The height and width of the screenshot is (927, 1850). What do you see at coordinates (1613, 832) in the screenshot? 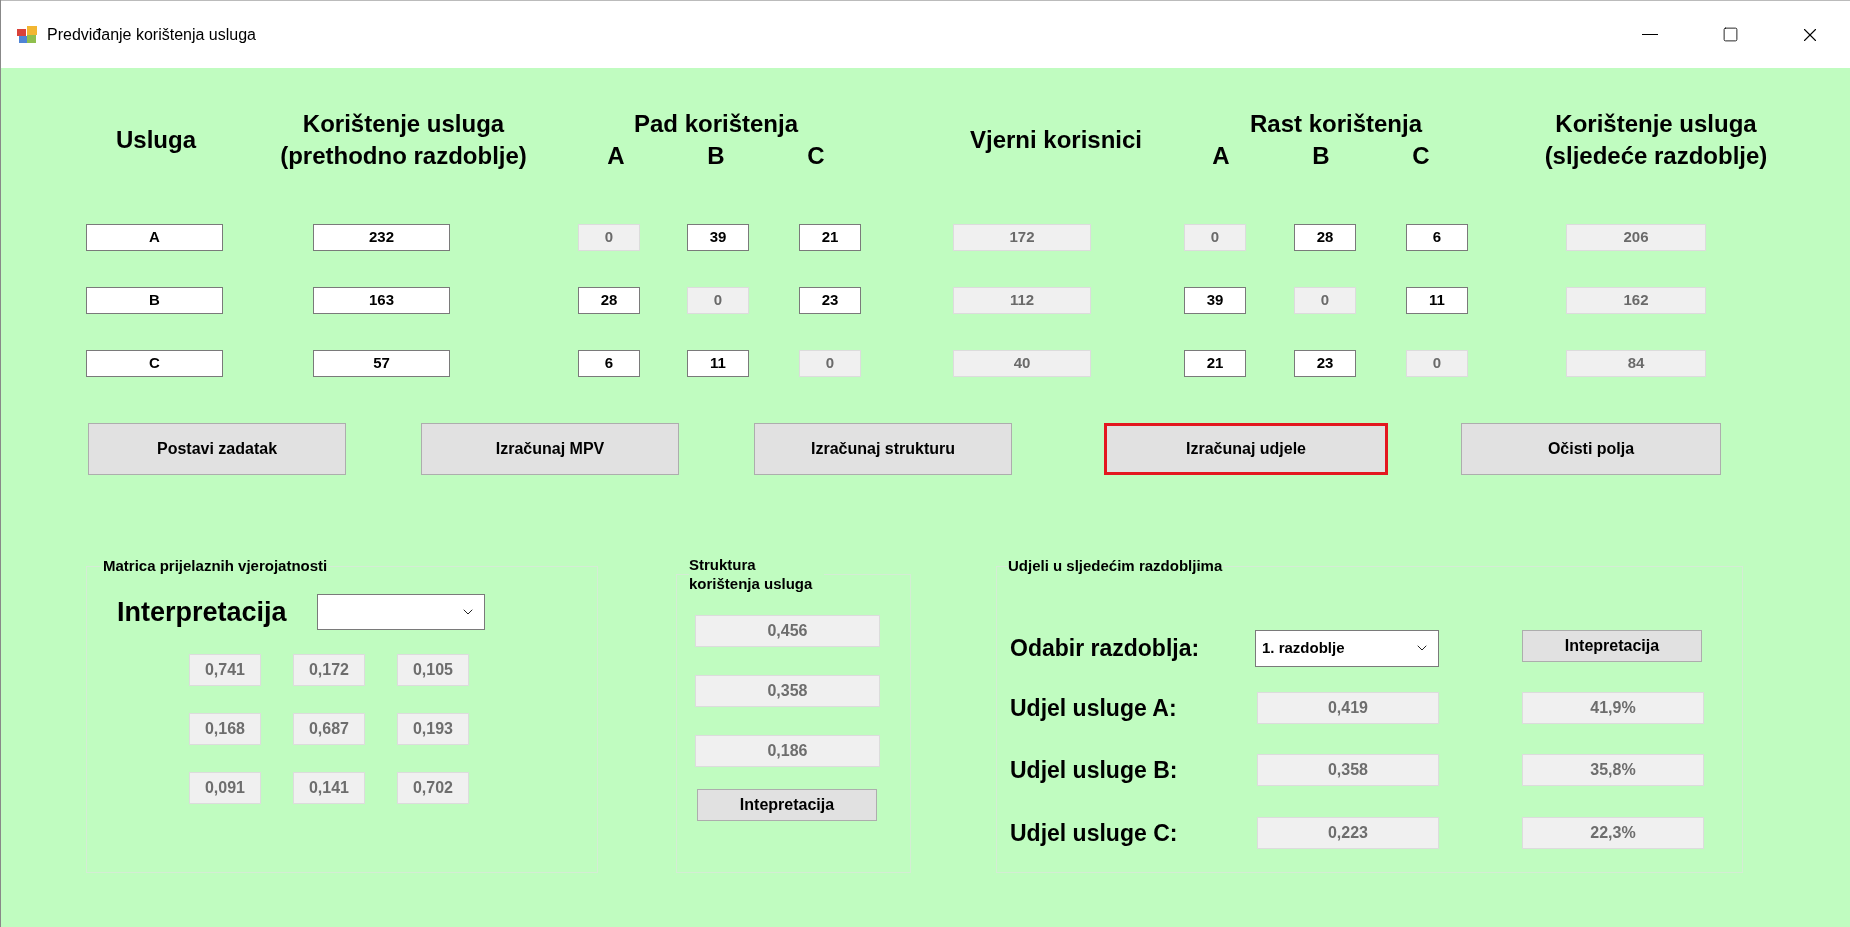
I see `read-only-field: 22,3%` at bounding box center [1613, 832].